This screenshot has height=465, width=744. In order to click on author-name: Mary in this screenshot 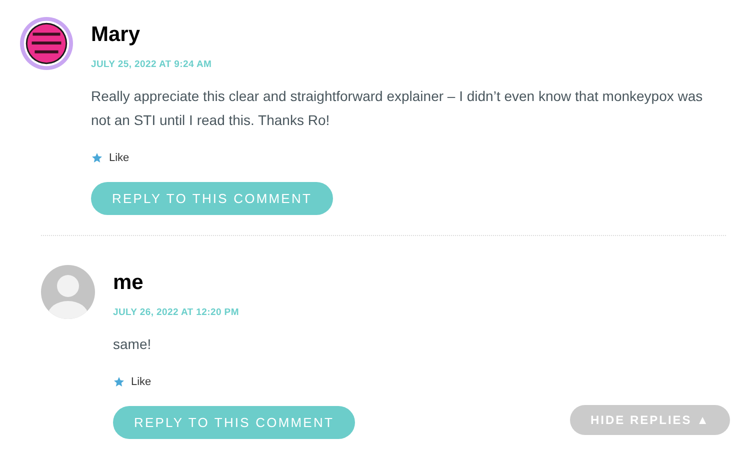, I will do `click(116, 35)`.